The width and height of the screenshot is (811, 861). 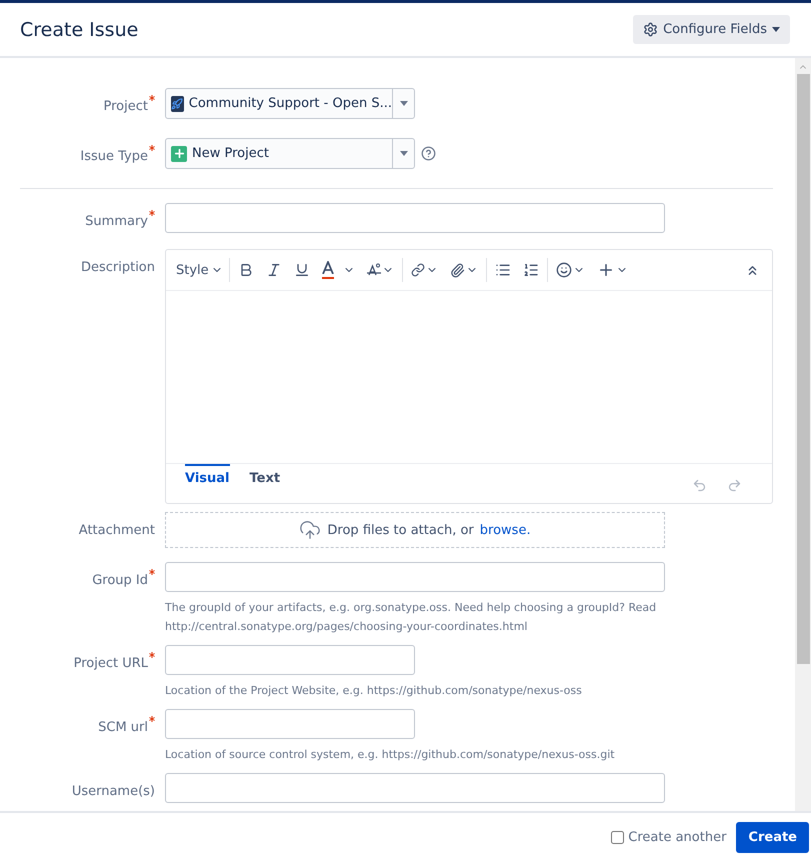 What do you see at coordinates (310, 530) in the screenshot?
I see `cloud-upload-icon` at bounding box center [310, 530].